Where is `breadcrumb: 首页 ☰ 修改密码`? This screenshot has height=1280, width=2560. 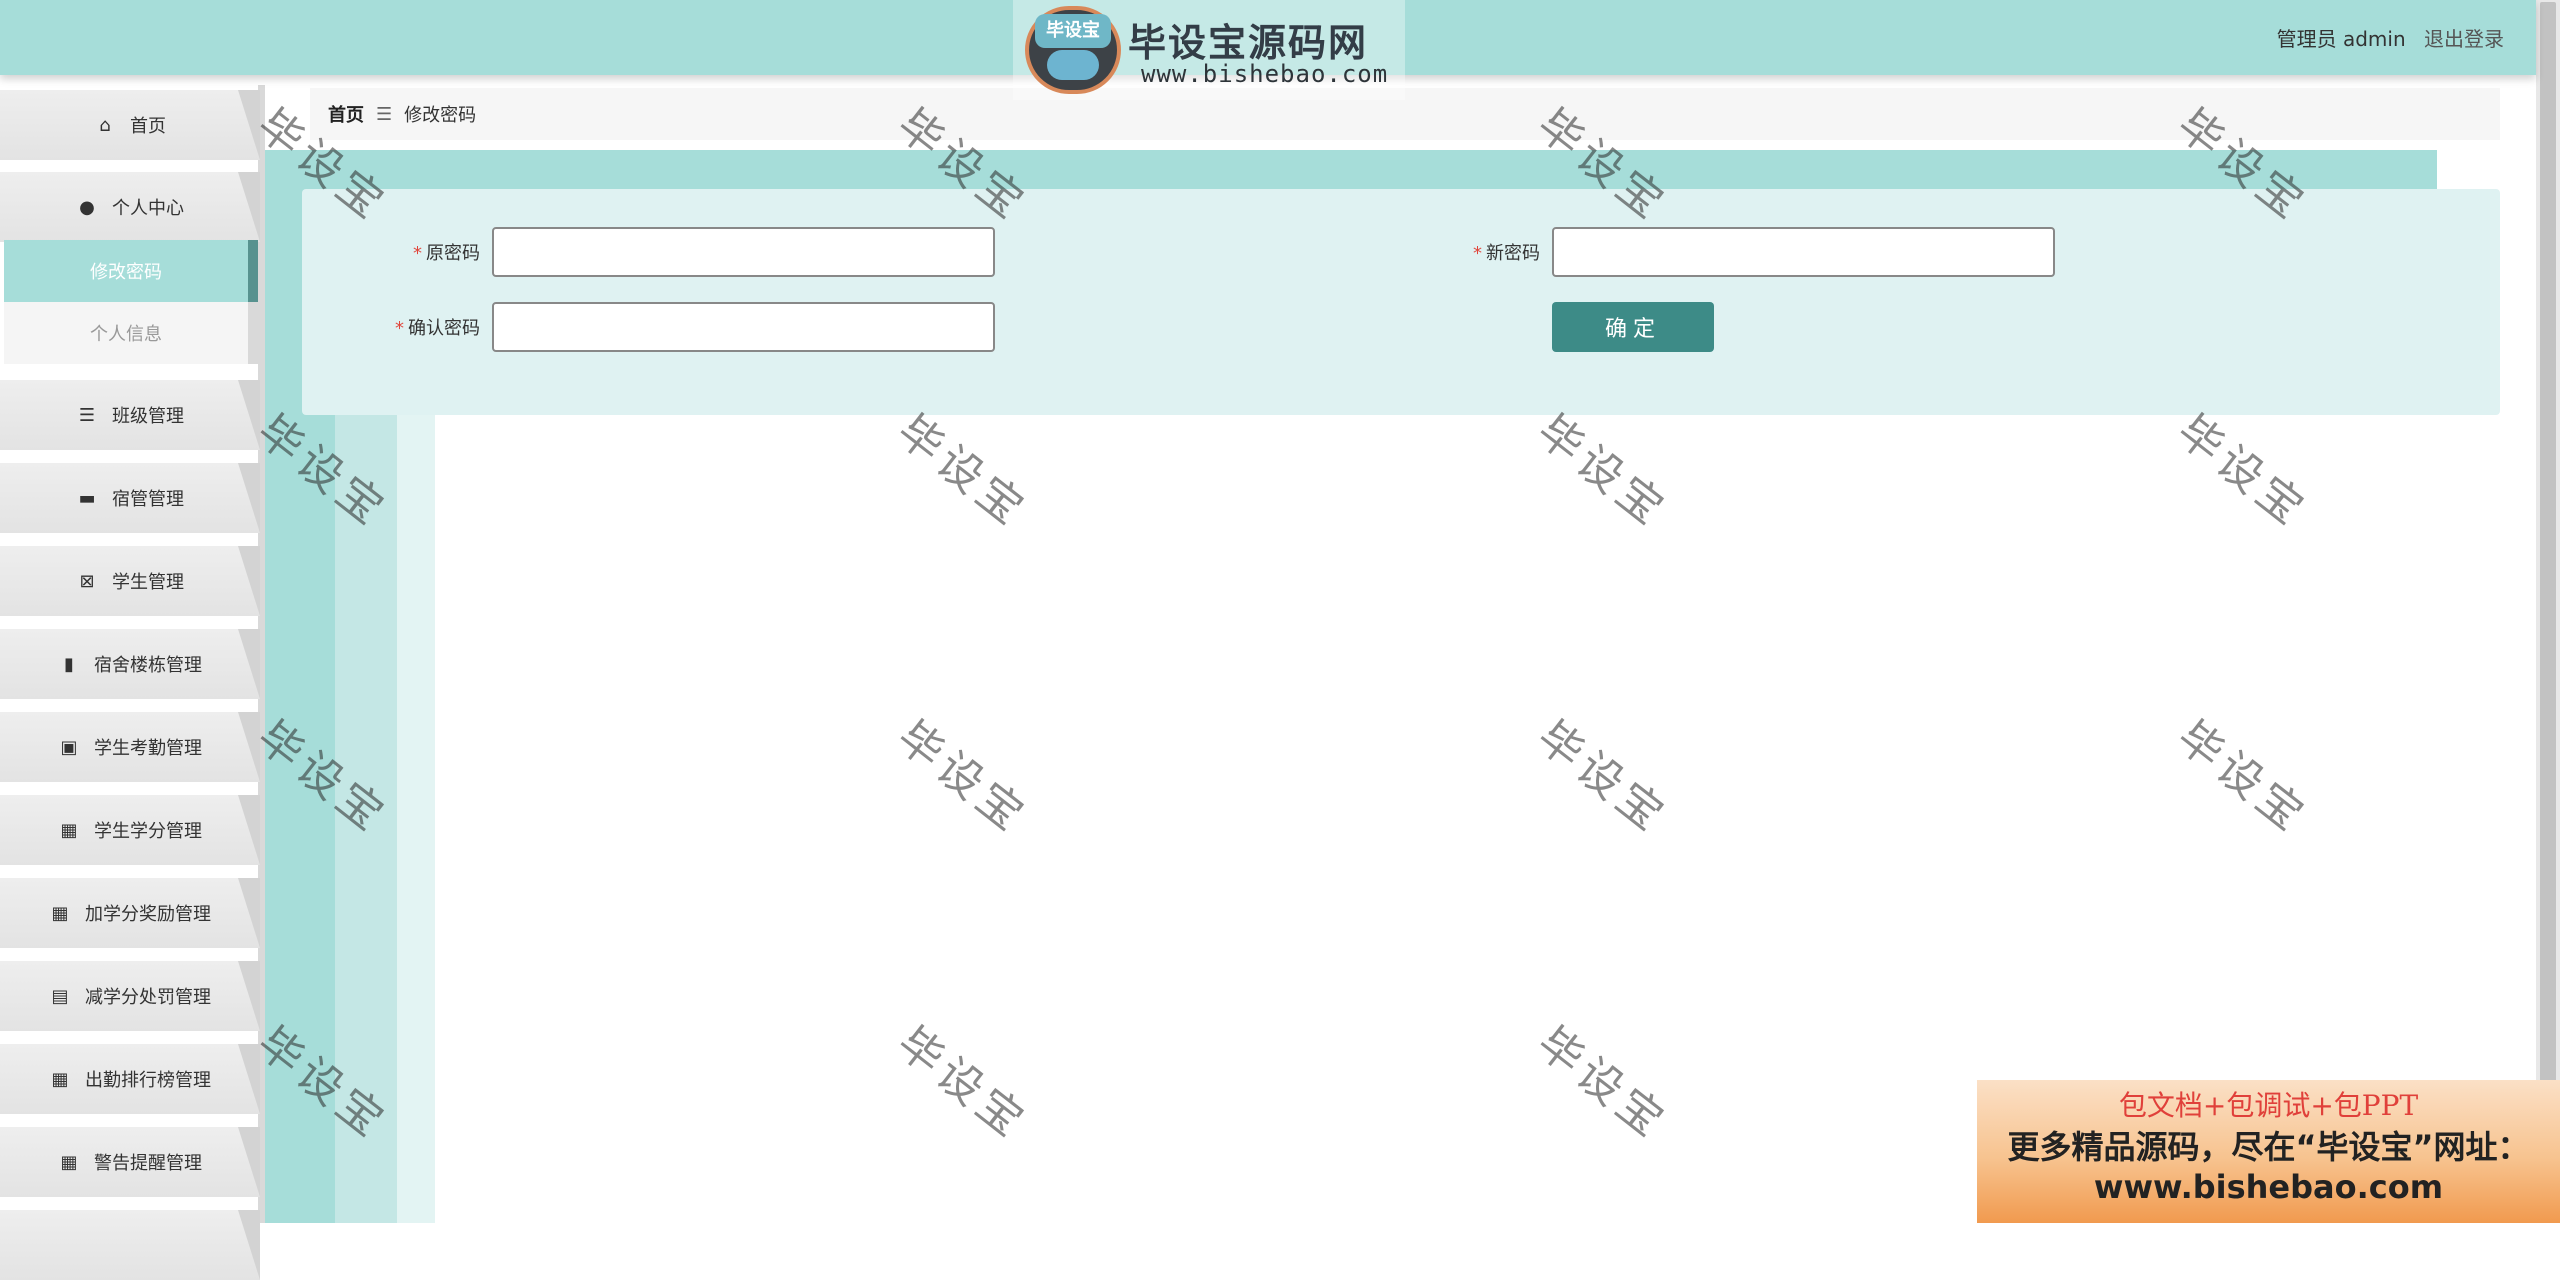
breadcrumb: 首页 ☰ 修改密码 is located at coordinates (1405, 114).